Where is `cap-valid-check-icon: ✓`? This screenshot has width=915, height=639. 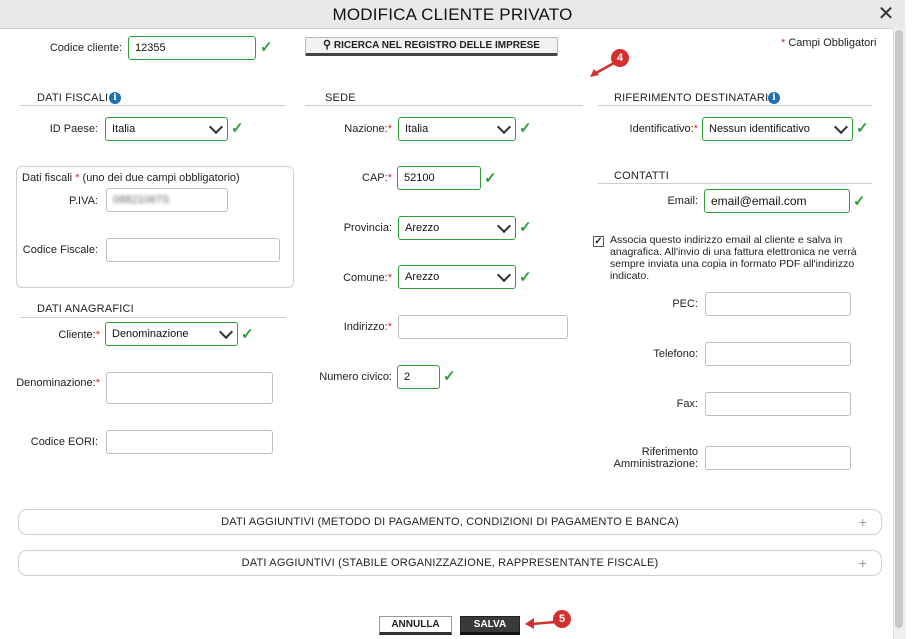
cap-valid-check-icon: ✓ is located at coordinates (490, 178).